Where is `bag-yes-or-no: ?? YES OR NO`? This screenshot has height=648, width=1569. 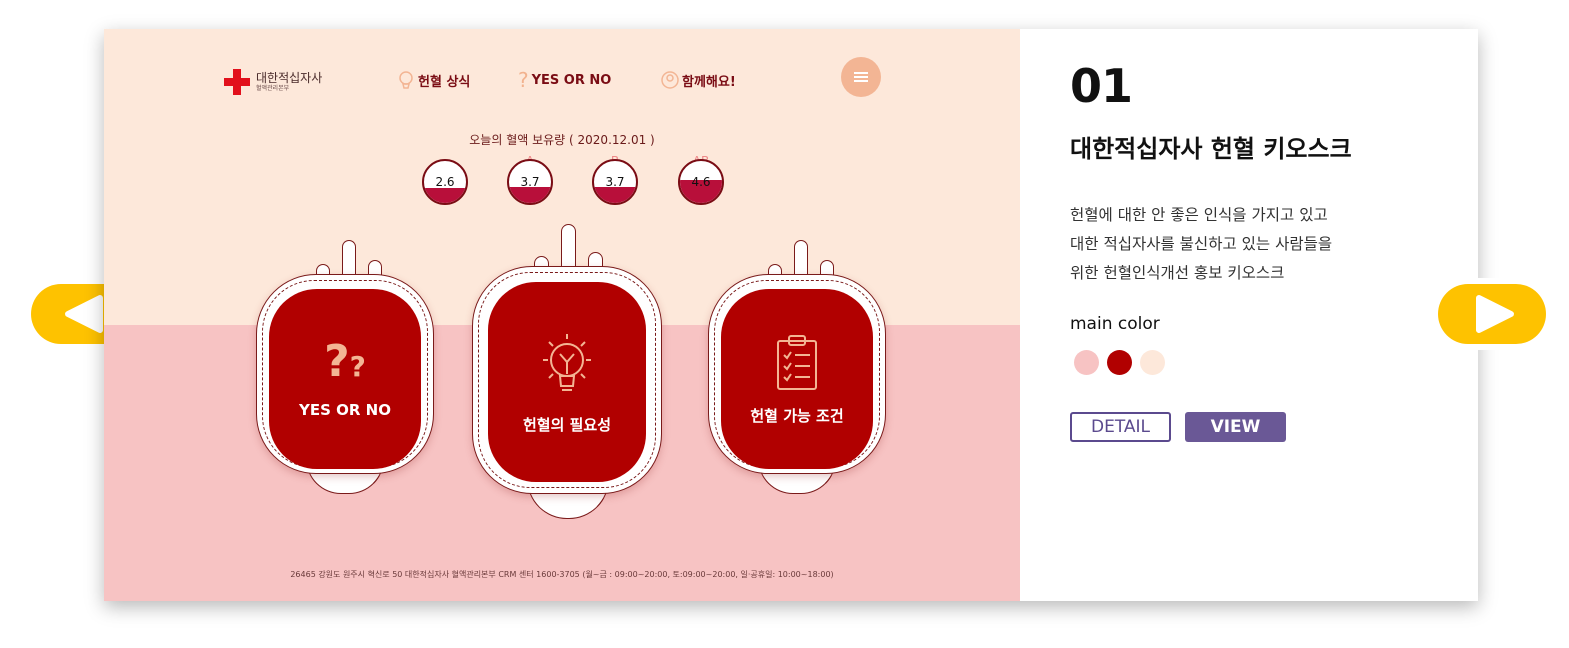
bag-yes-or-no: ?? YES OR NO is located at coordinates (345, 369).